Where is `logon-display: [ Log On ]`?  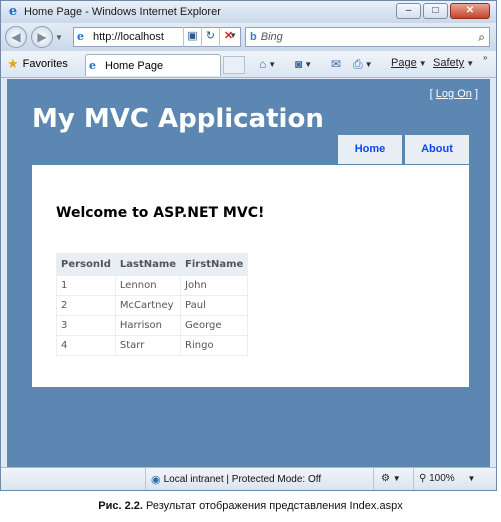
logon-display: [ Log On ] is located at coordinates (454, 94).